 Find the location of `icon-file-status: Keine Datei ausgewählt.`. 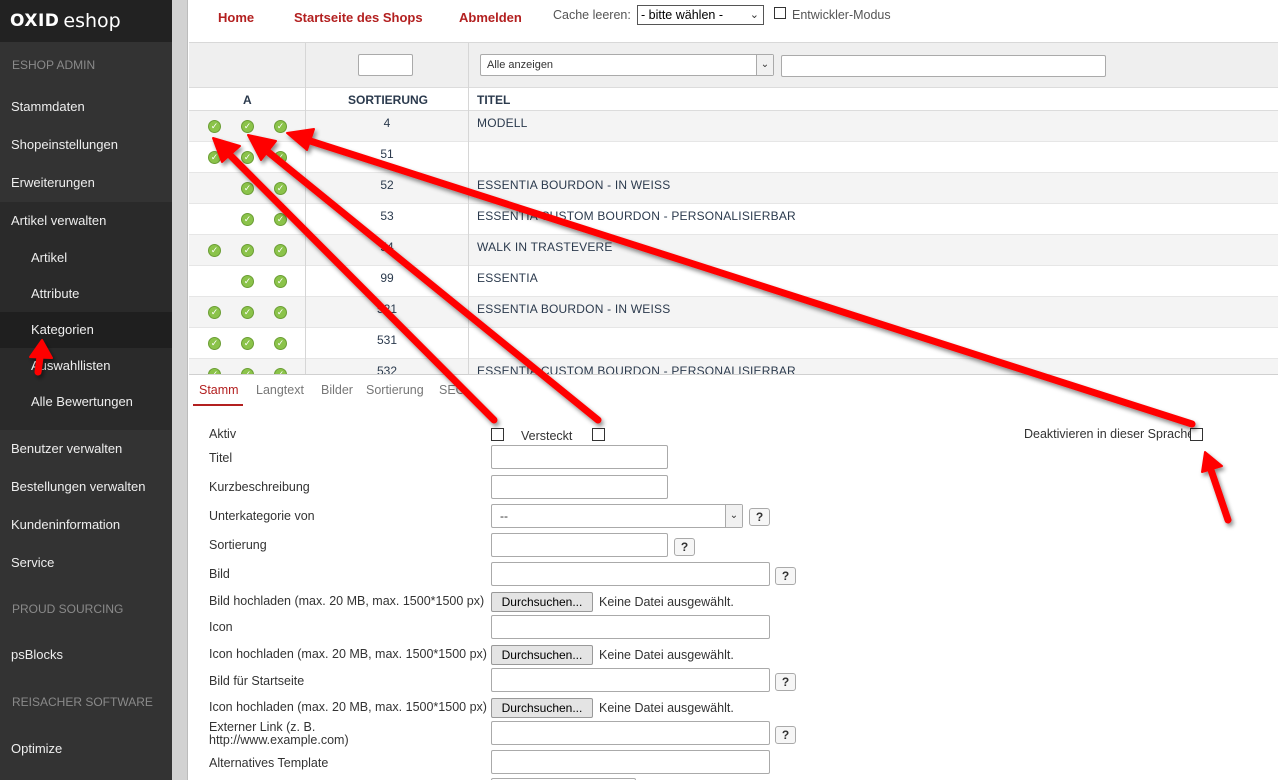

icon-file-status: Keine Datei ausgewählt. is located at coordinates (666, 655).